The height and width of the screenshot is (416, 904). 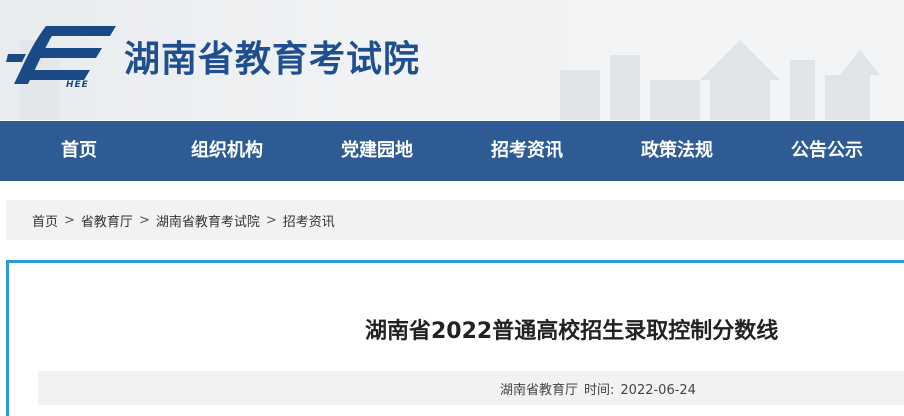 What do you see at coordinates (77, 85) in the screenshot?
I see `logo-text: HEE` at bounding box center [77, 85].